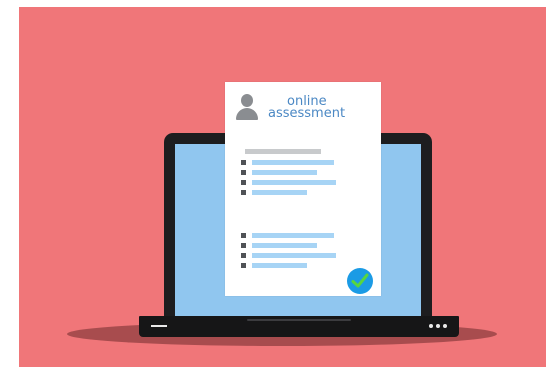  Describe the element at coordinates (159, 326) in the screenshot. I see `laptop-indicator-bar` at that location.